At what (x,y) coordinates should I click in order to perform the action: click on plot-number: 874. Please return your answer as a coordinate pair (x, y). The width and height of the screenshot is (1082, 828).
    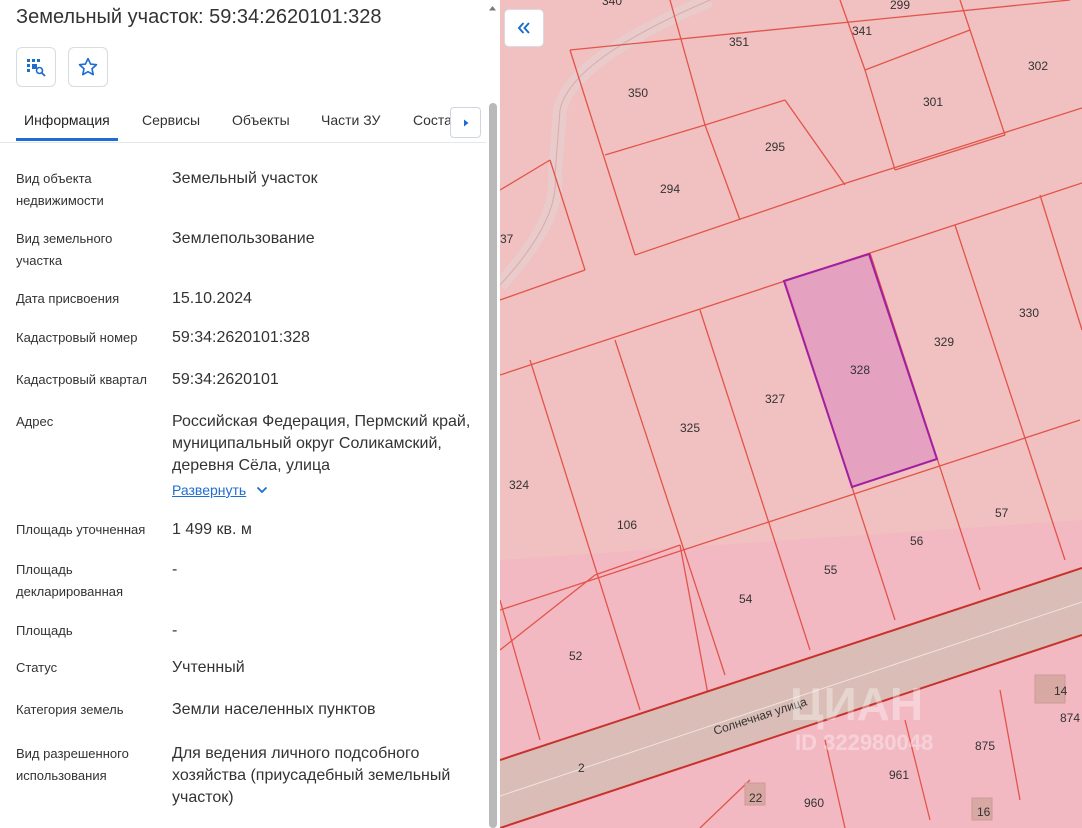
    Looking at the image, I should click on (1070, 718).